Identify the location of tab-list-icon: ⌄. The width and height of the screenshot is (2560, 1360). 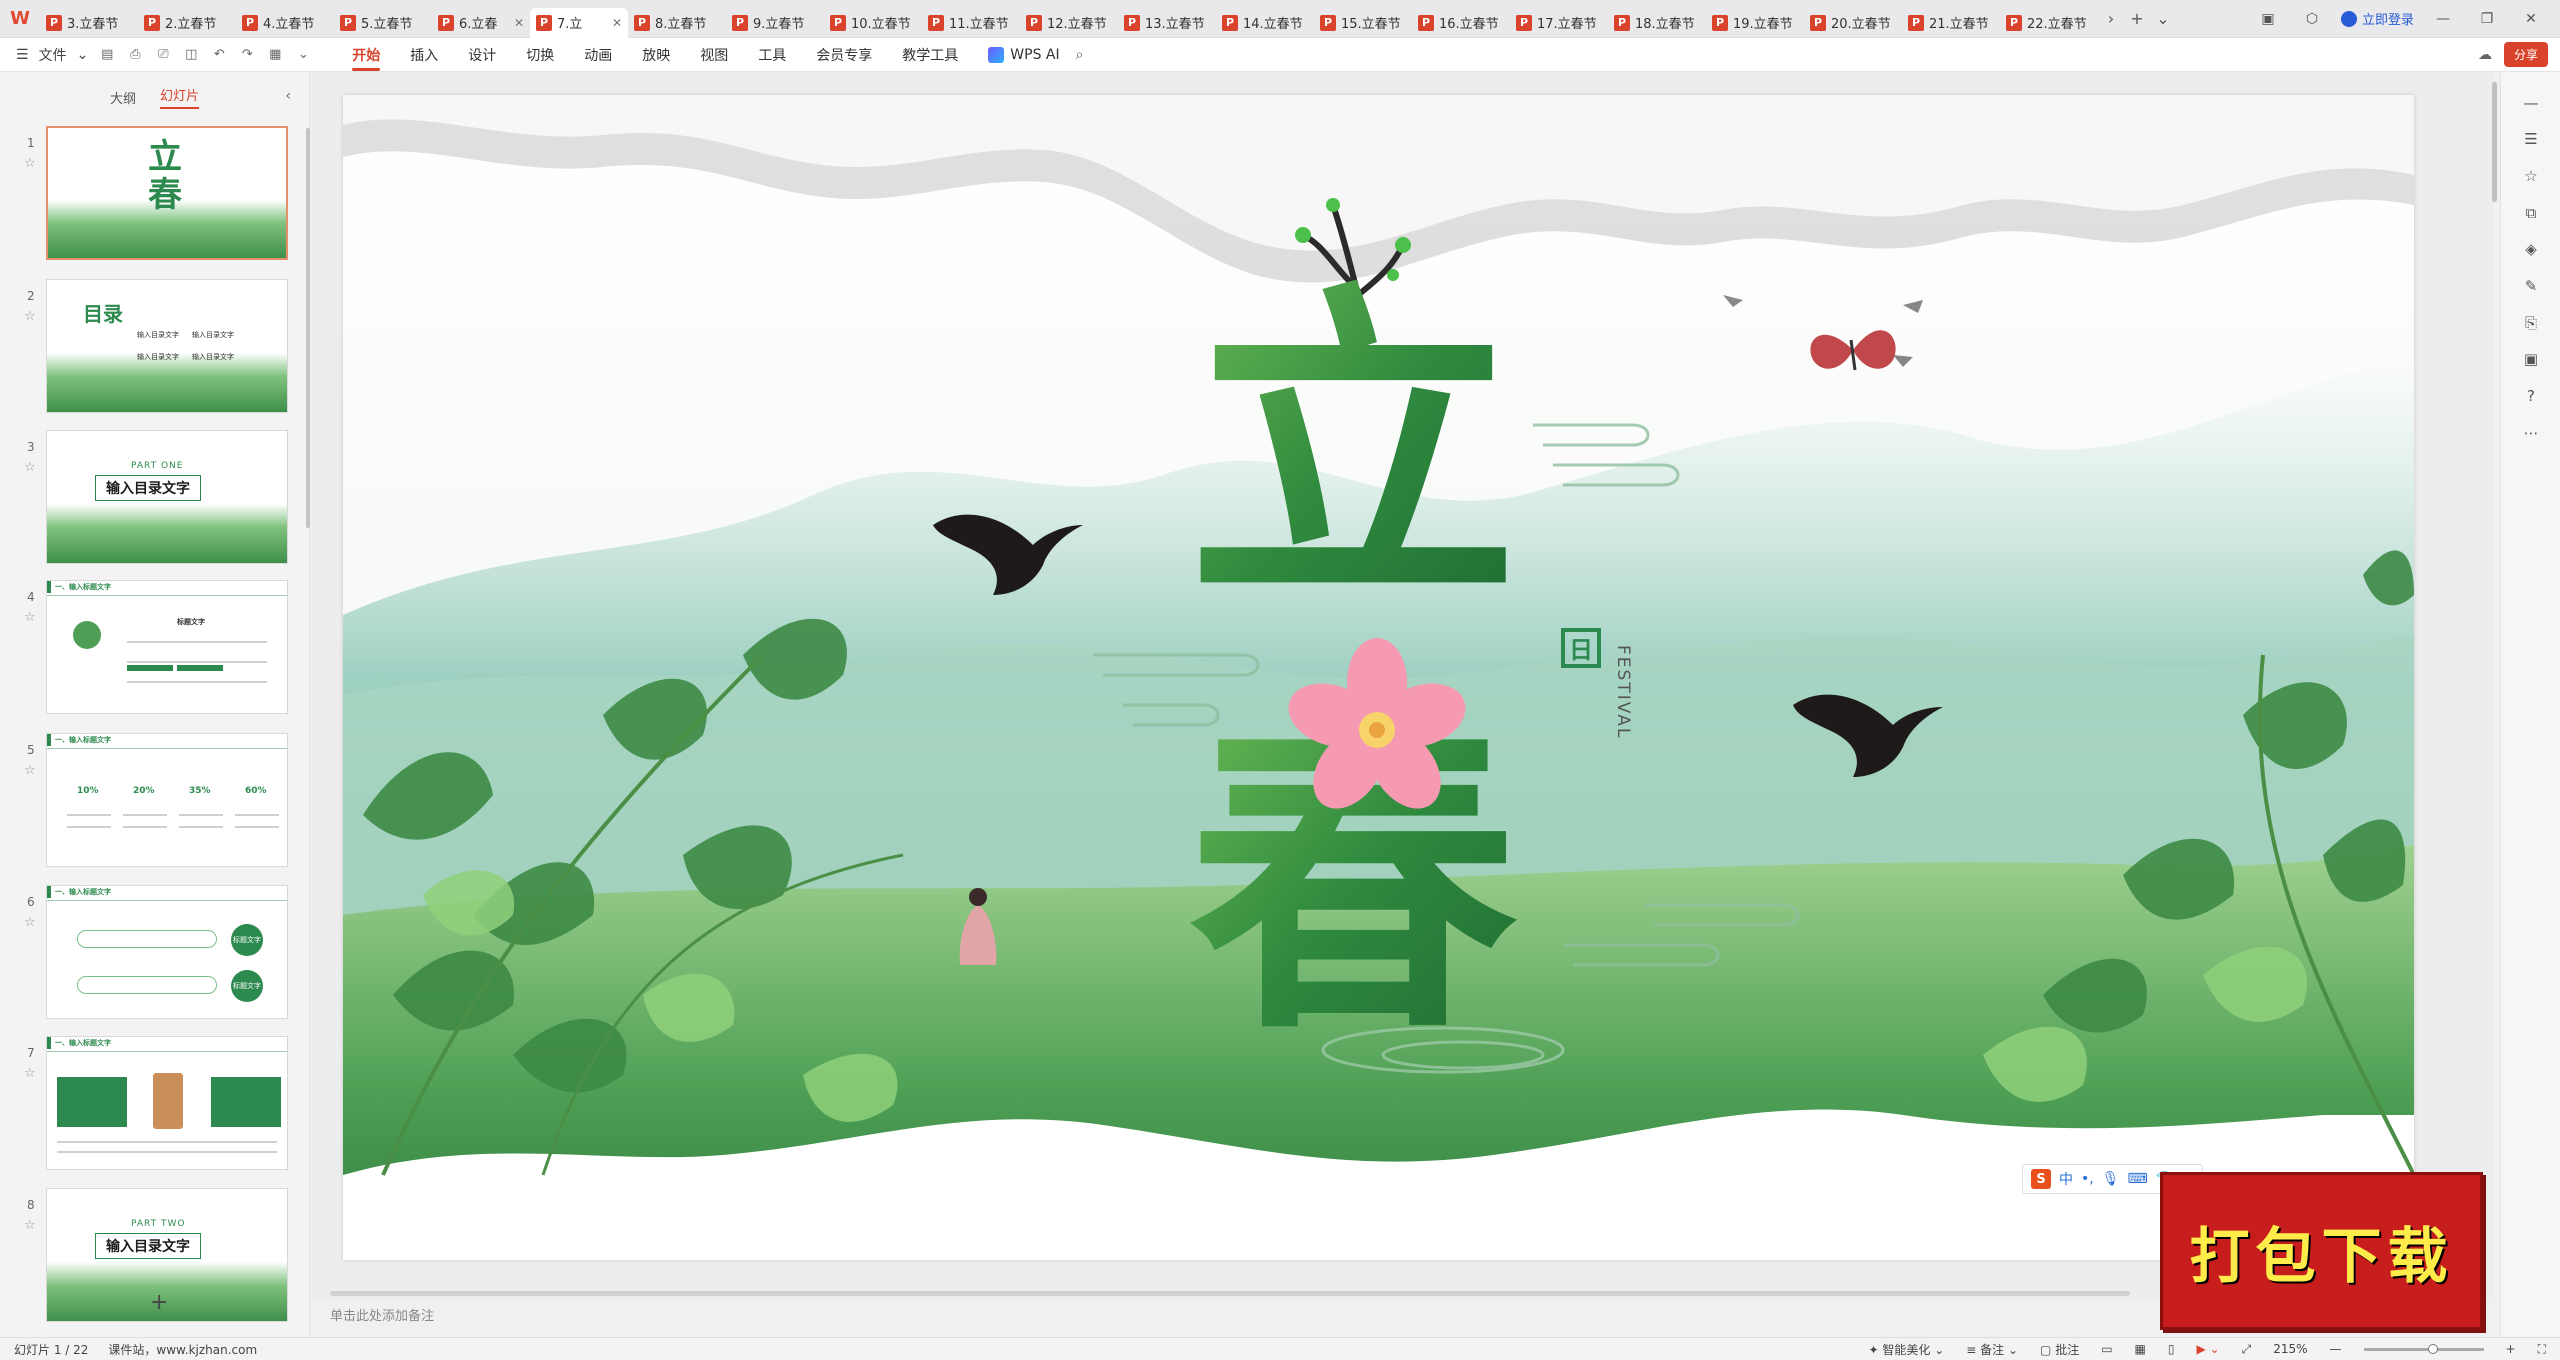
(2163, 19).